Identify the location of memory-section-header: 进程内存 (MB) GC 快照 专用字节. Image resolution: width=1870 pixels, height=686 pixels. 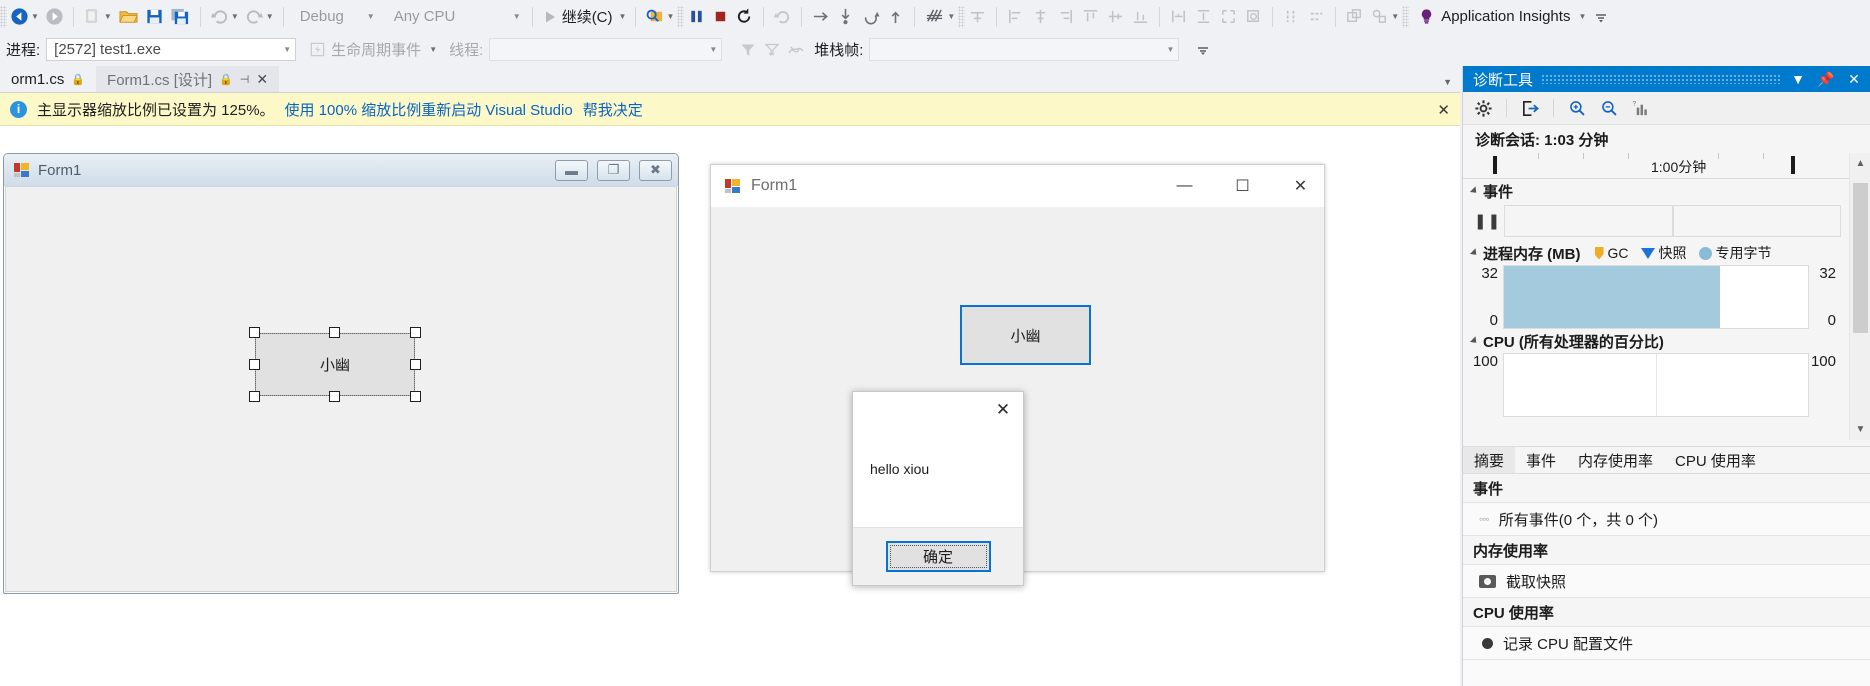
(1656, 253).